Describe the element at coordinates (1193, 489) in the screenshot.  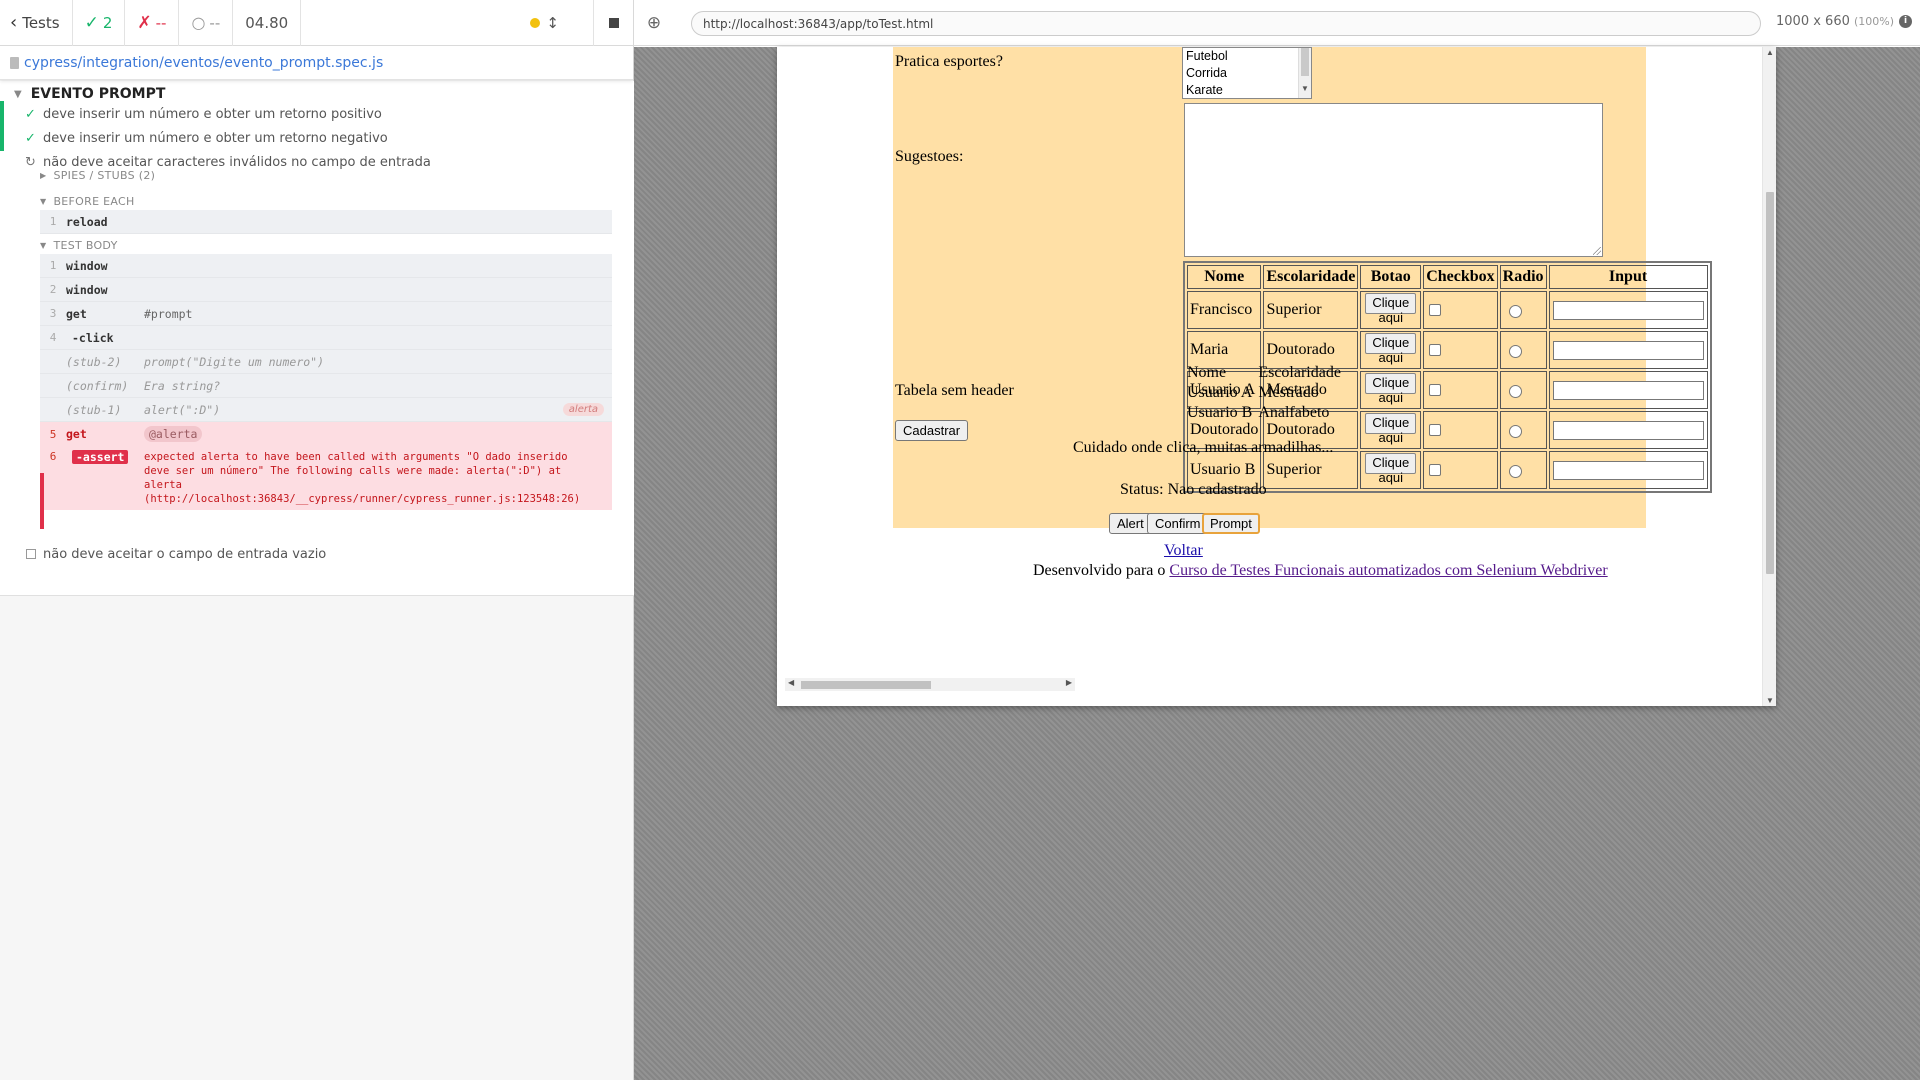
I see `status-text: Status: Nao cadastrado` at that location.